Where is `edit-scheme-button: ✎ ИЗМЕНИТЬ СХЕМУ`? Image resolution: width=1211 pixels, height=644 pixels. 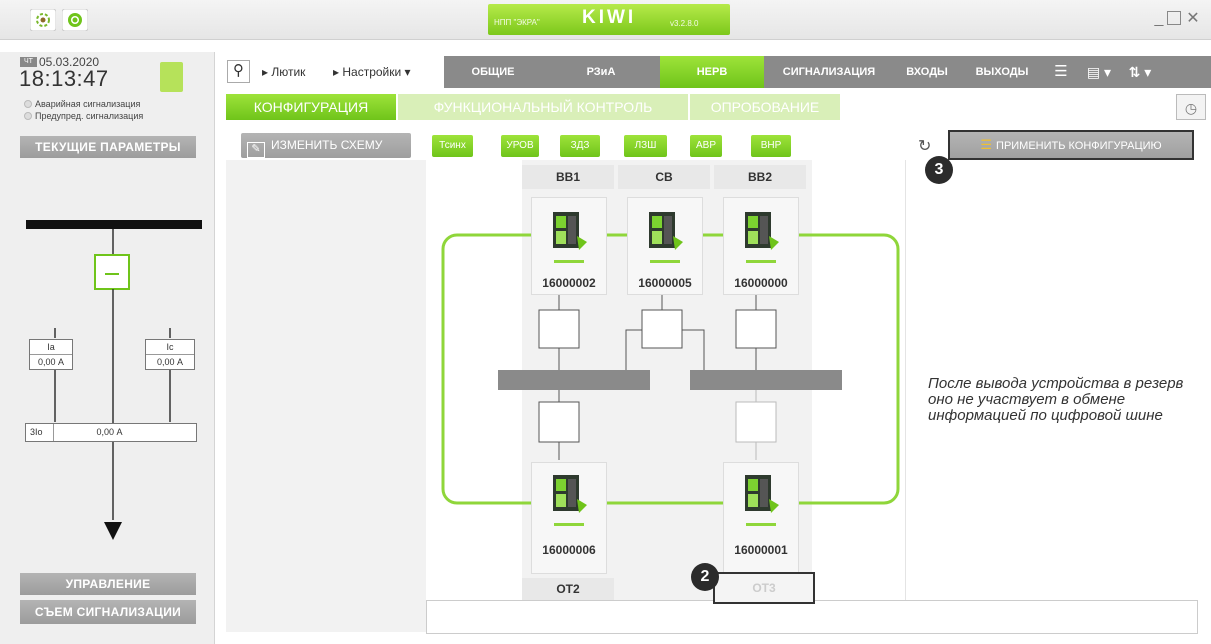 edit-scheme-button: ✎ ИЗМЕНИТЬ СХЕМУ is located at coordinates (326, 145).